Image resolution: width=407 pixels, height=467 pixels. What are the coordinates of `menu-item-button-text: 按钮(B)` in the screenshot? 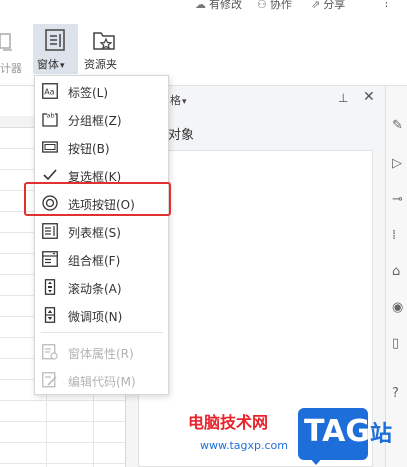 It's located at (89, 149).